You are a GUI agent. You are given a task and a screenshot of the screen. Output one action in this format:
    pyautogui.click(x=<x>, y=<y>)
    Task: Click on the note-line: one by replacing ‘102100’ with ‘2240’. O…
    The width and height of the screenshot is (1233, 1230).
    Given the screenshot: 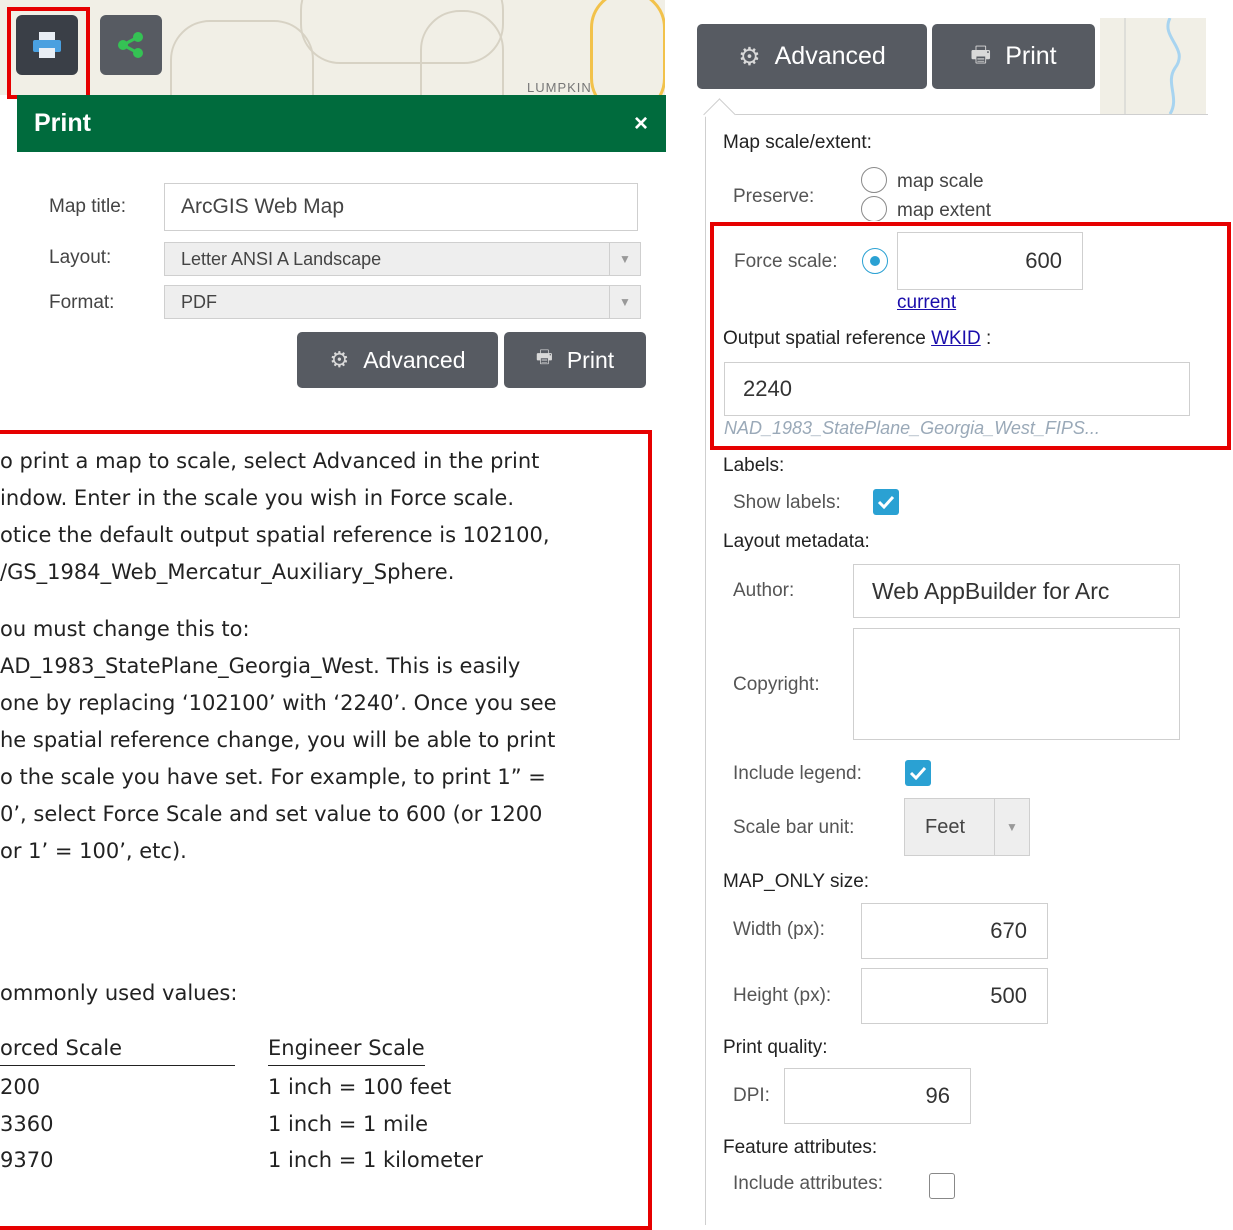 What is the action you would take?
    pyautogui.click(x=278, y=703)
    